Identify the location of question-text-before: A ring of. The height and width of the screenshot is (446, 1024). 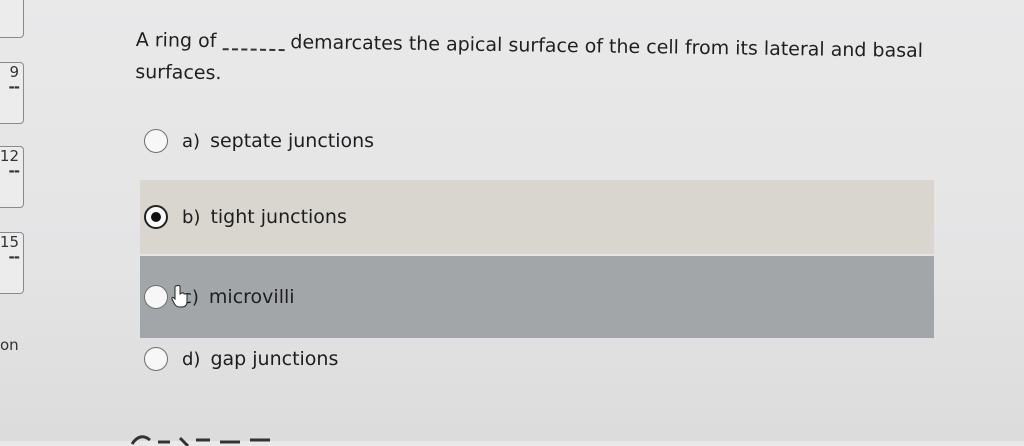
(176, 40).